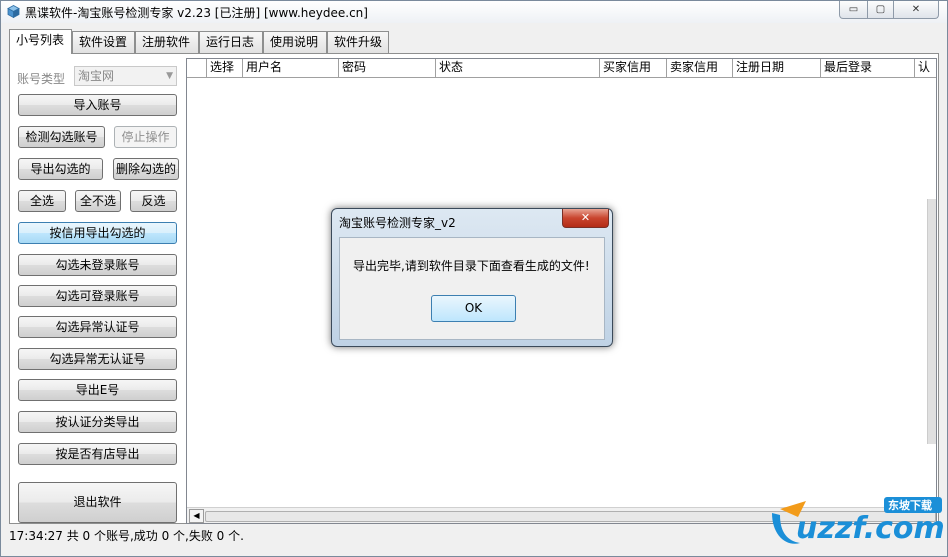 The width and height of the screenshot is (948, 557). Describe the element at coordinates (97, 359) in the screenshot. I see `select-abnormal-unverified-button: 勾选异常无认证号` at that location.